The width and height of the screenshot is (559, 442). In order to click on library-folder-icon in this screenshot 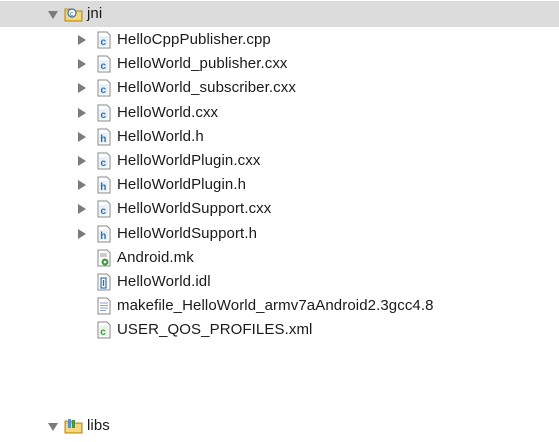, I will do `click(74, 426)`.